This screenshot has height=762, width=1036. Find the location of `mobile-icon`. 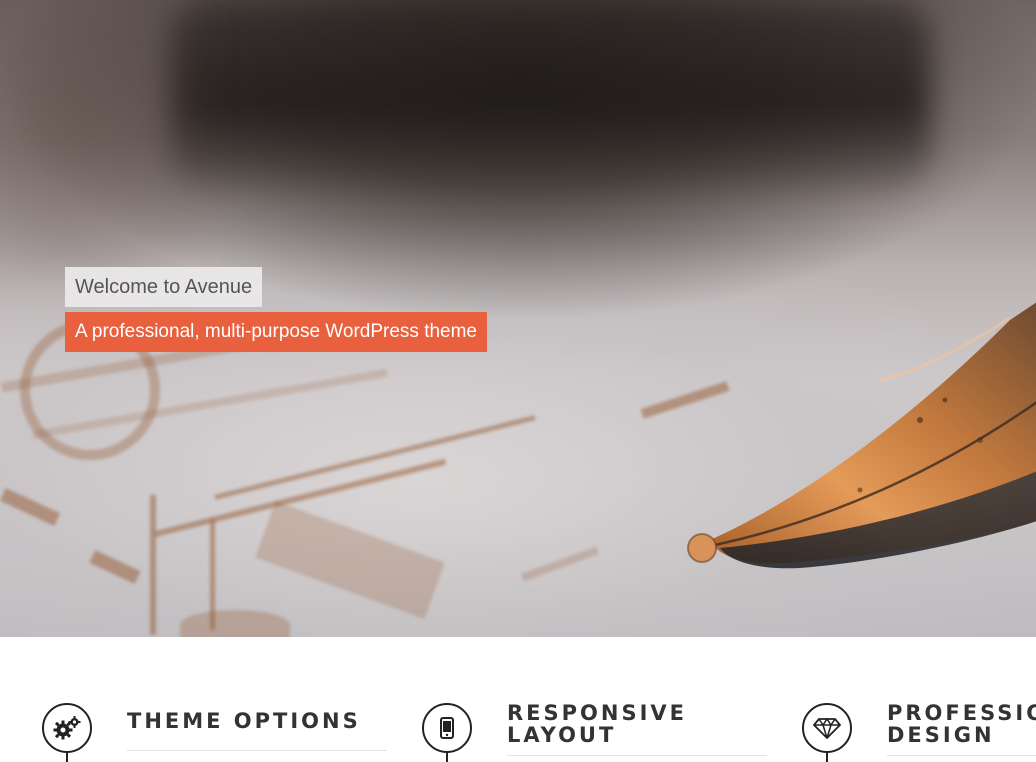

mobile-icon is located at coordinates (447, 728).